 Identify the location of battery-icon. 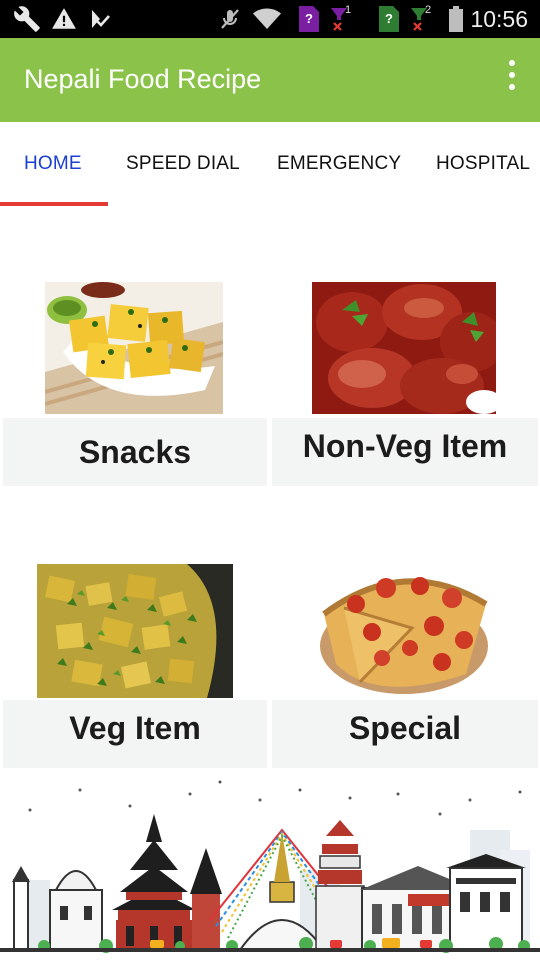
(456, 19).